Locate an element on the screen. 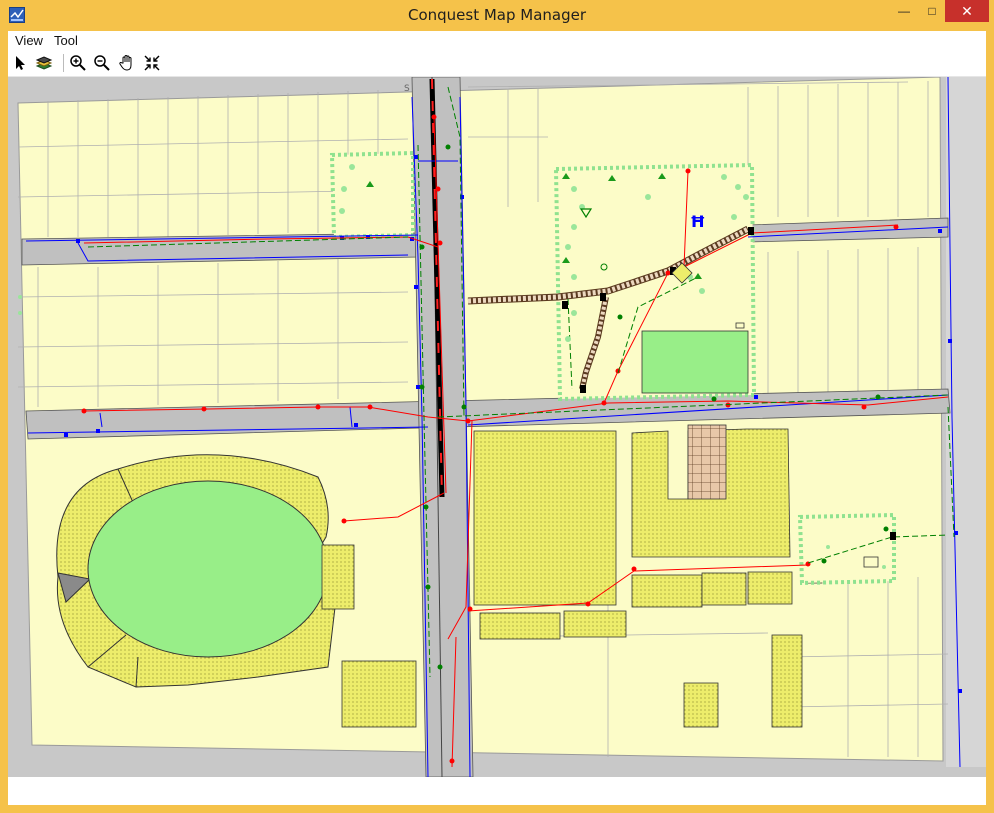 The height and width of the screenshot is (813, 994). menu-view: View is located at coordinates (29, 40).